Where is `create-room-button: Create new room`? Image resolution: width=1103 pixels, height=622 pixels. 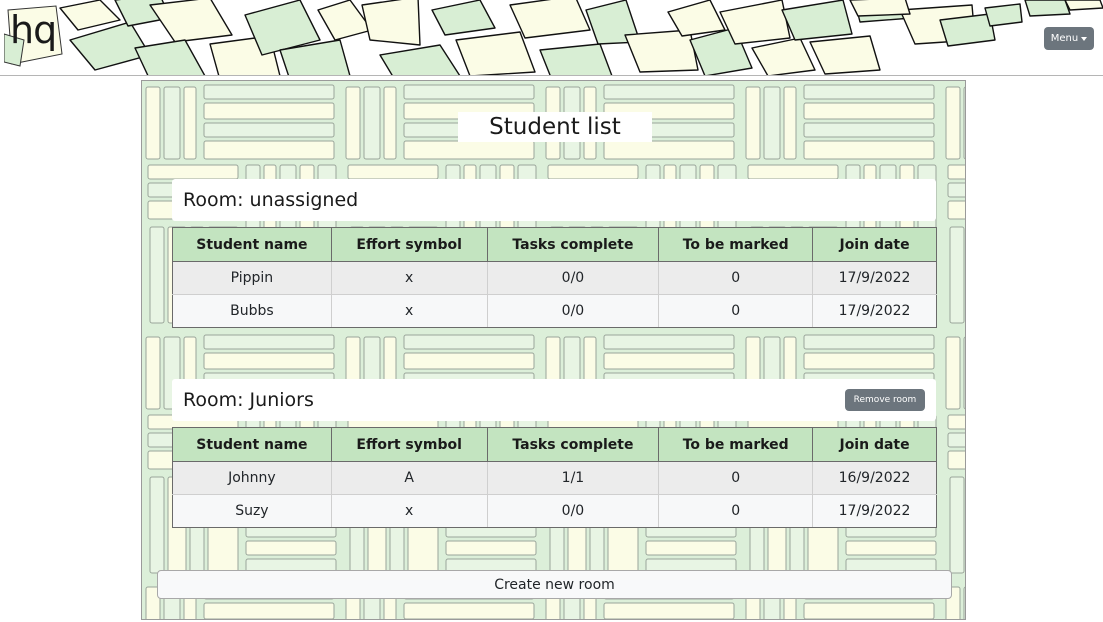
create-room-button: Create new room is located at coordinates (554, 584).